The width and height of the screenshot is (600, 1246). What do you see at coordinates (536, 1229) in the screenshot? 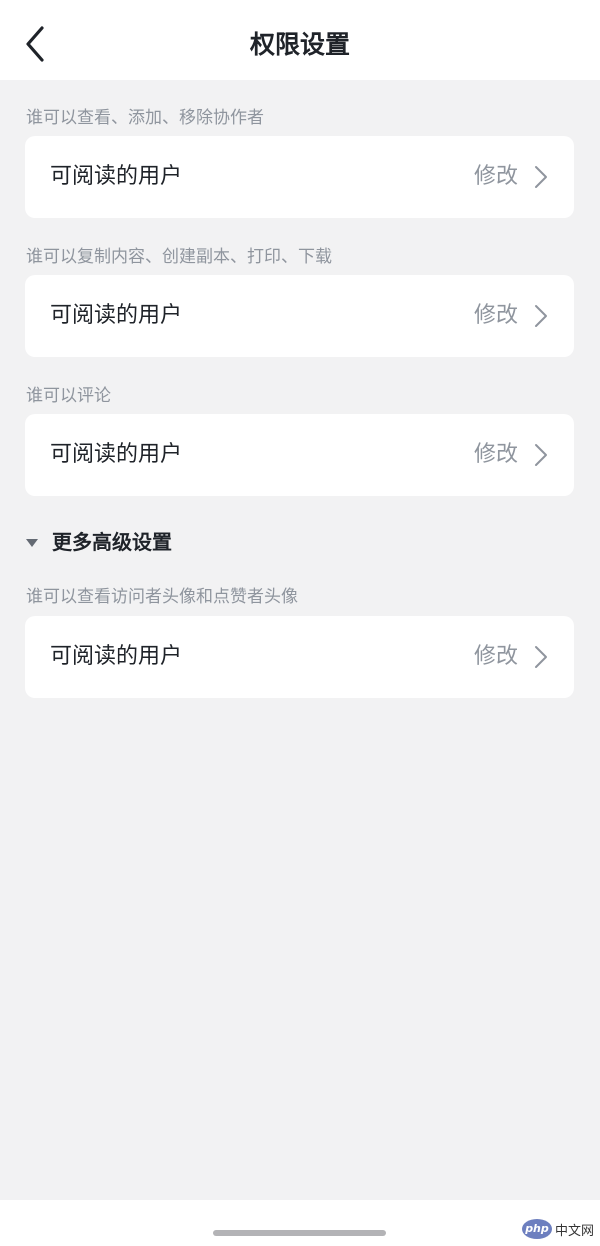
I see `watermark-logo: php` at bounding box center [536, 1229].